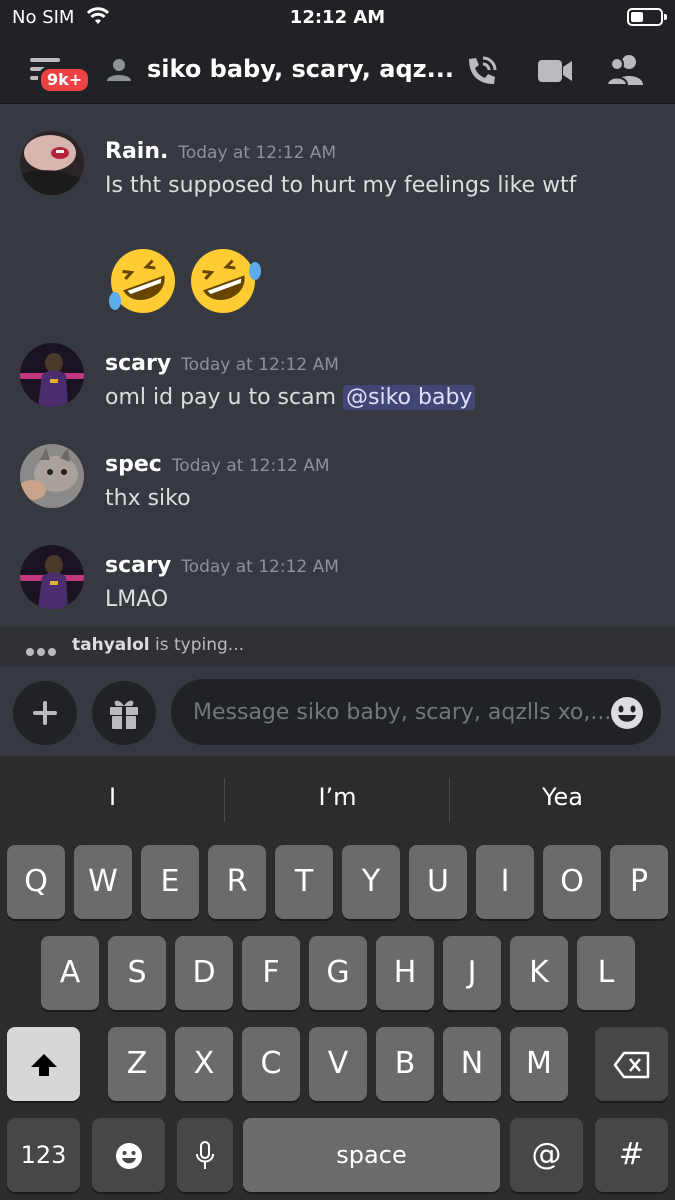 Image resolution: width=675 pixels, height=1200 pixels. I want to click on message-text-body: oml id pay u to scam, so click(224, 397).